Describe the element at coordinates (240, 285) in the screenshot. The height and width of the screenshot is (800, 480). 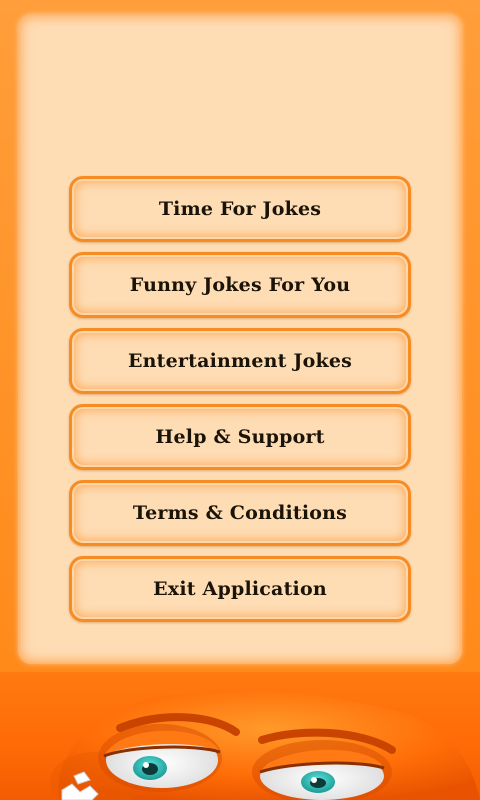
I see `funny-jokes-for-you-button: Funny Jokes For You` at that location.